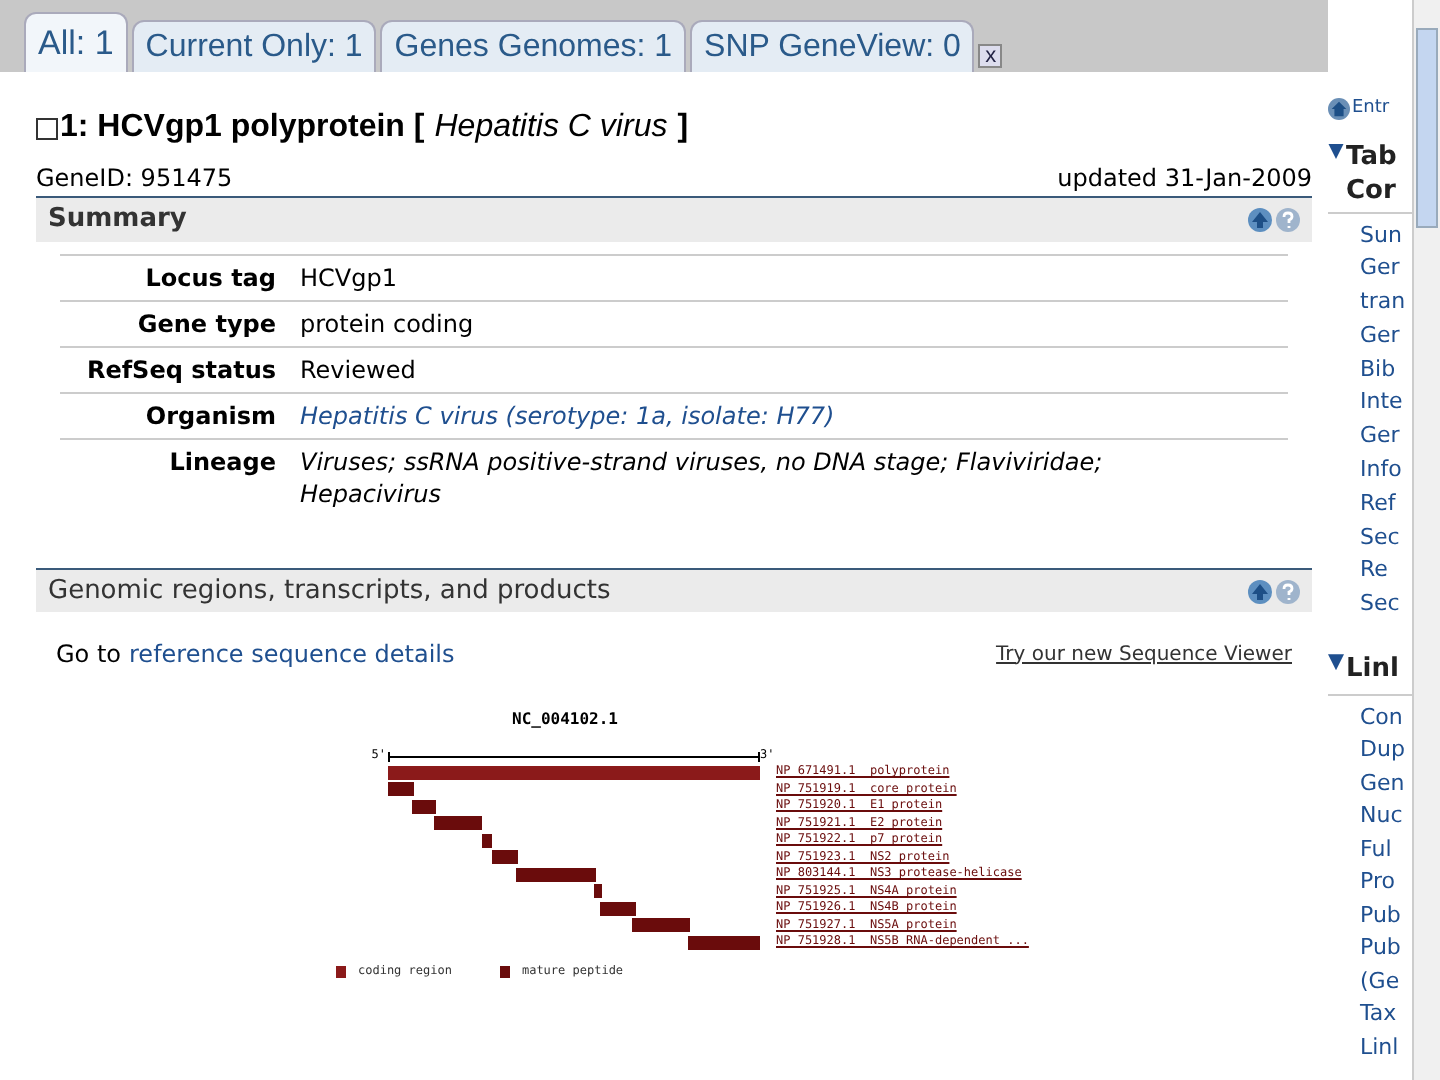 The image size is (1440, 1080). I want to click on record-title: 1: HCVgp1 polyprotein [, so click(242, 128).